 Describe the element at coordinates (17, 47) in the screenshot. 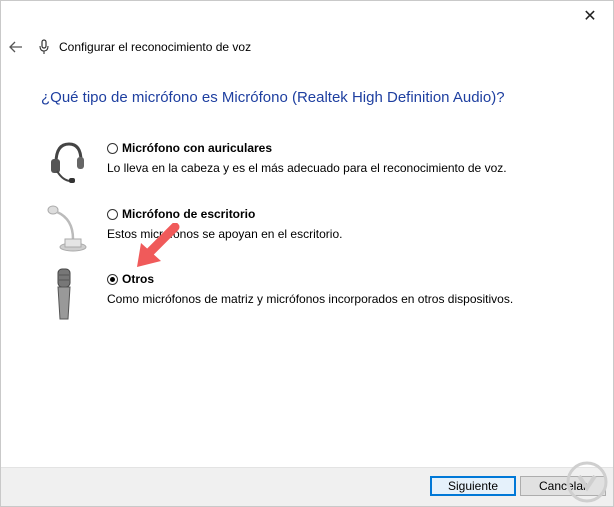

I see `back-arrow-icon` at that location.